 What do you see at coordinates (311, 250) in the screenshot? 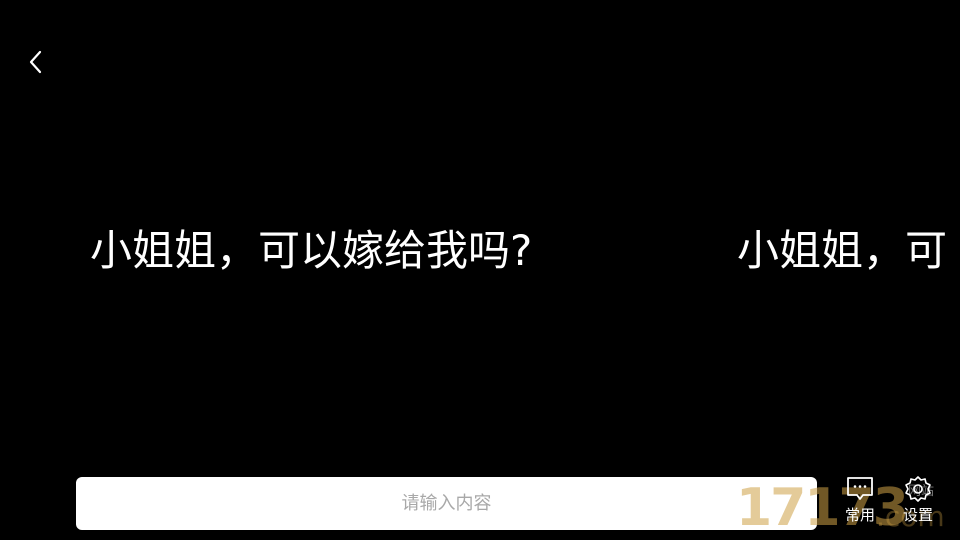
I see `scrolling-text: 小姐姐，可以嫁给我吗?` at bounding box center [311, 250].